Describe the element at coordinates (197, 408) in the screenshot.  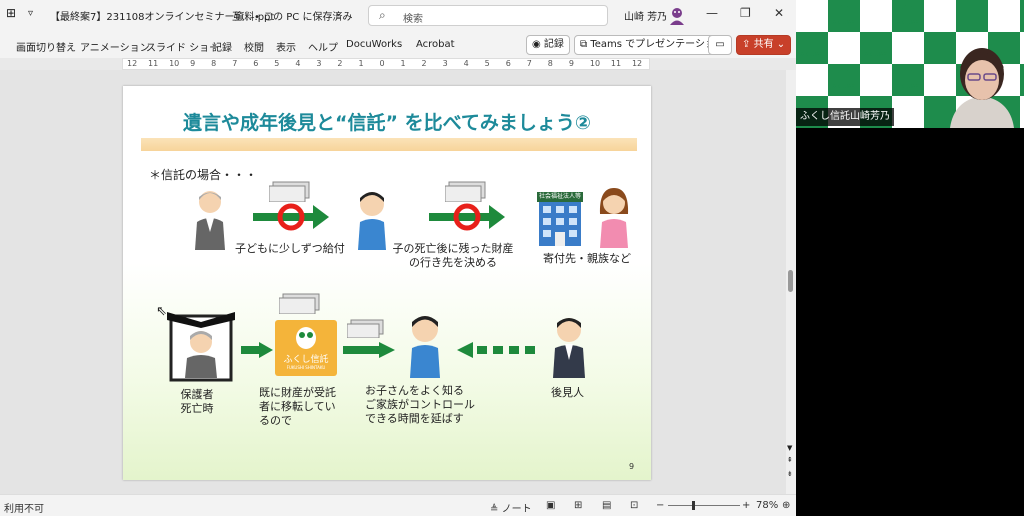
I see `caption-guardian-death-line-2: 死亡時` at that location.